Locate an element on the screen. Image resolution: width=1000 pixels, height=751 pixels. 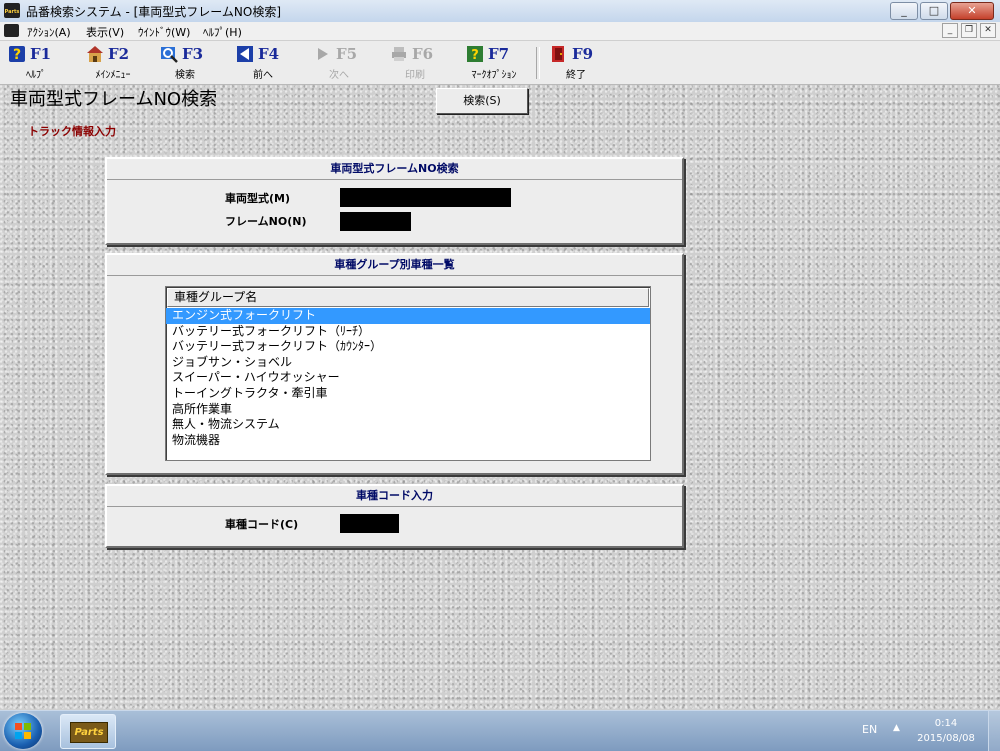
f2-main-menu-button: F2 ﾒｲﾝﾒﾆｭｰ is located at coordinates (113, 63).